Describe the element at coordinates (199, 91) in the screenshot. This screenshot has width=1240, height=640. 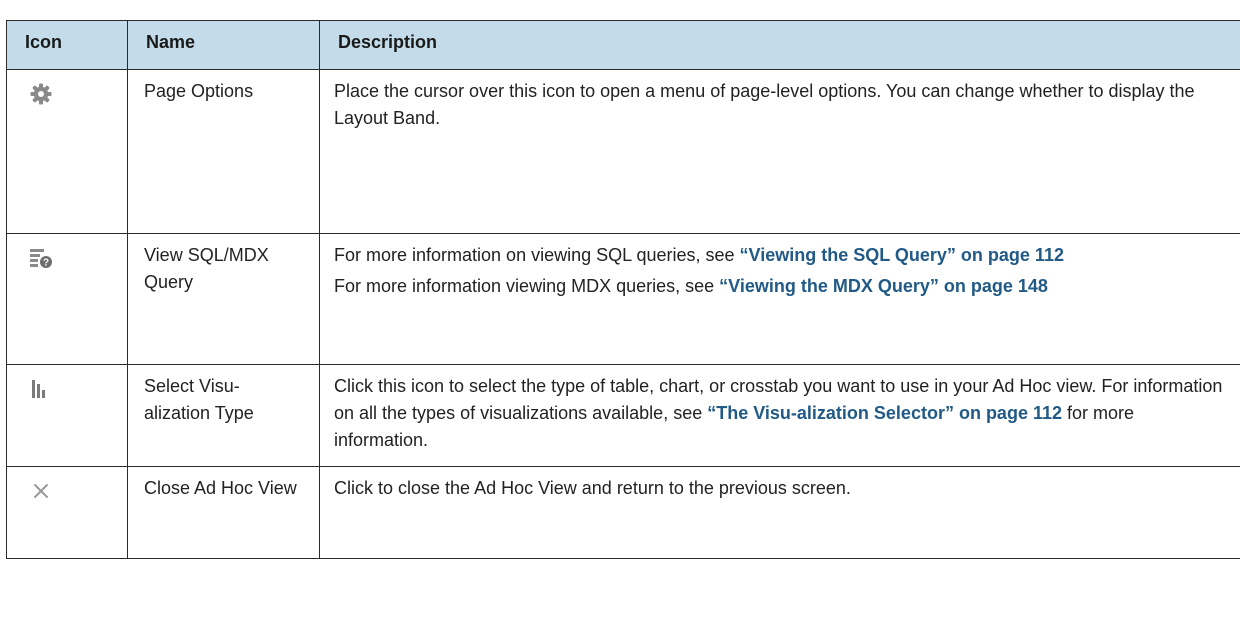
I see `item-name: Page Options` at that location.